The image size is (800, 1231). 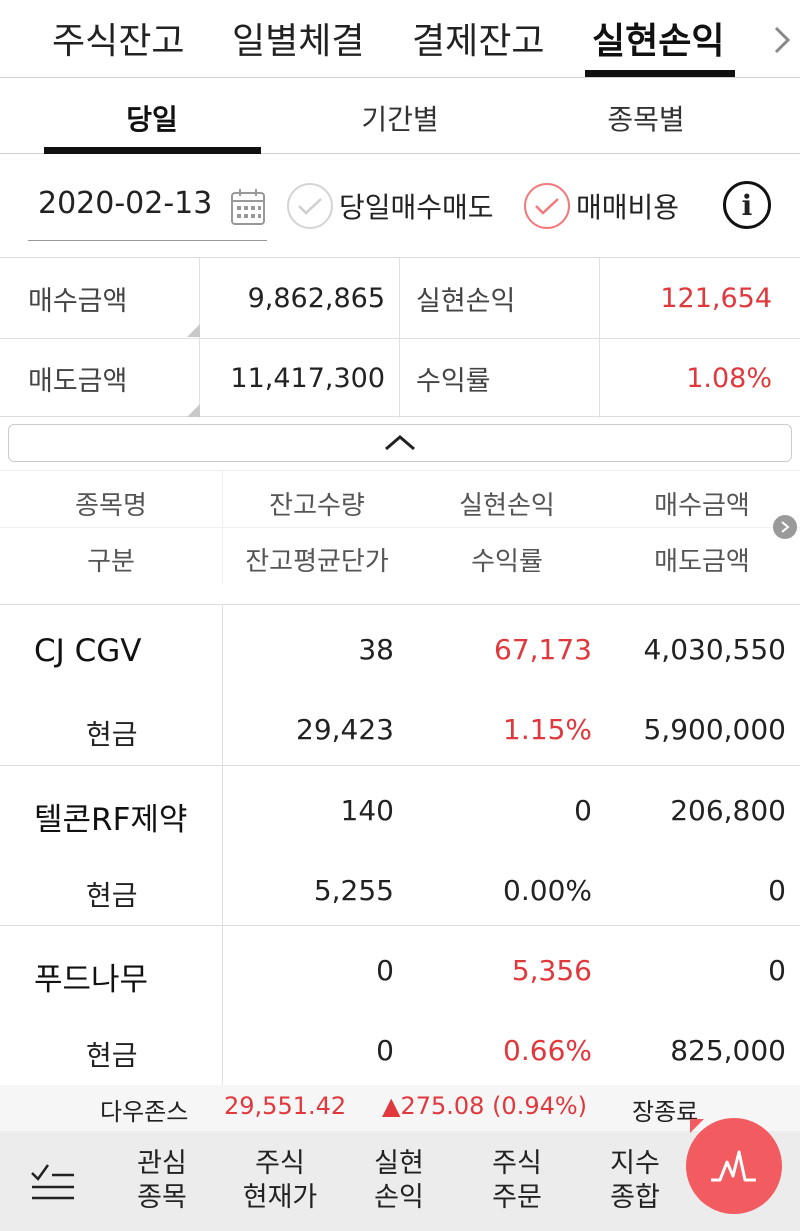 I want to click on nav-label: 종합, so click(x=635, y=1197).